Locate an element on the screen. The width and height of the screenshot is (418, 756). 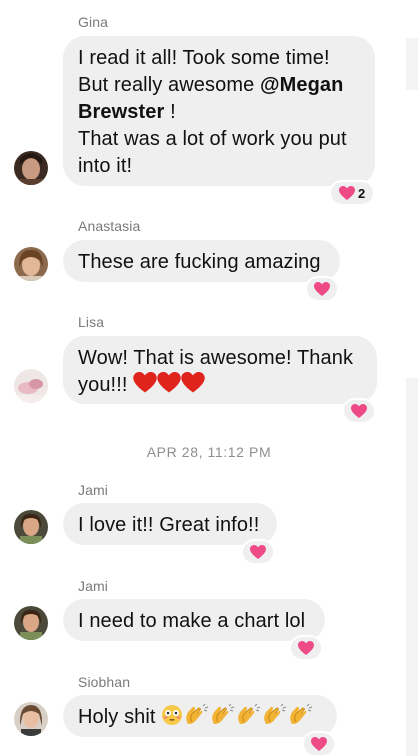
message-text: I read it all! Took some time! is located at coordinates (204, 58).